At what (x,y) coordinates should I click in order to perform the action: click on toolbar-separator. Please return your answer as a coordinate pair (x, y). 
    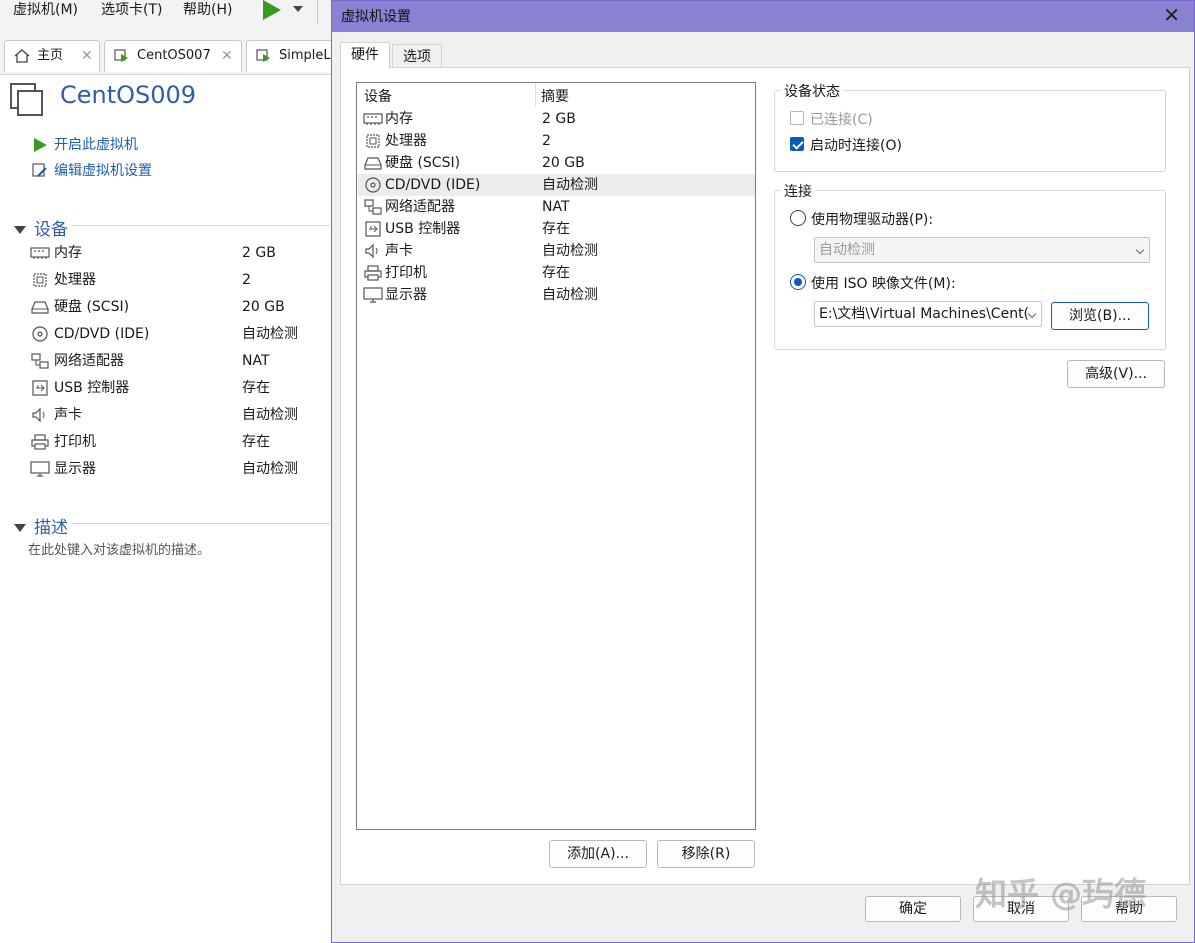
    Looking at the image, I should click on (317, 12).